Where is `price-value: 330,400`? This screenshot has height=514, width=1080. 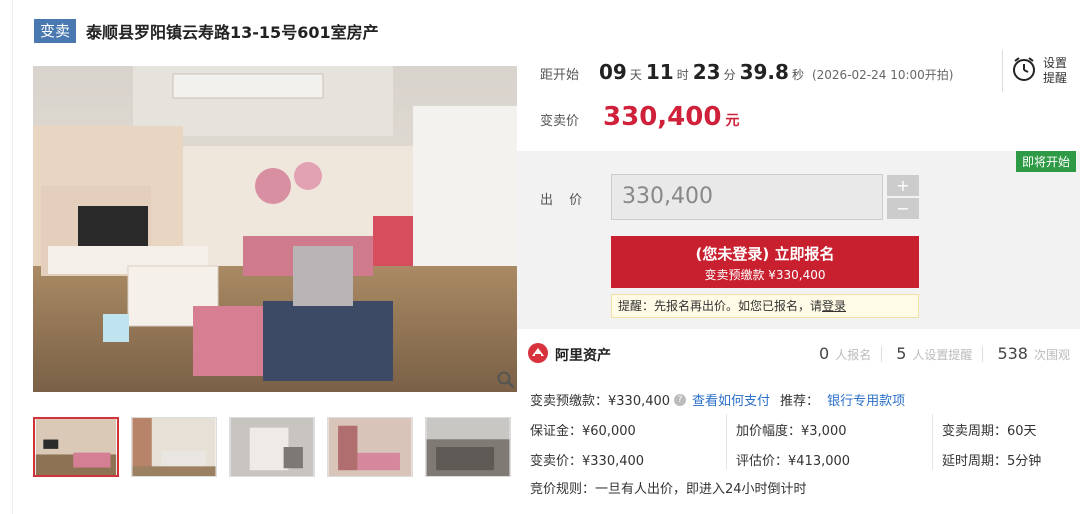 price-value: 330,400 is located at coordinates (662, 117).